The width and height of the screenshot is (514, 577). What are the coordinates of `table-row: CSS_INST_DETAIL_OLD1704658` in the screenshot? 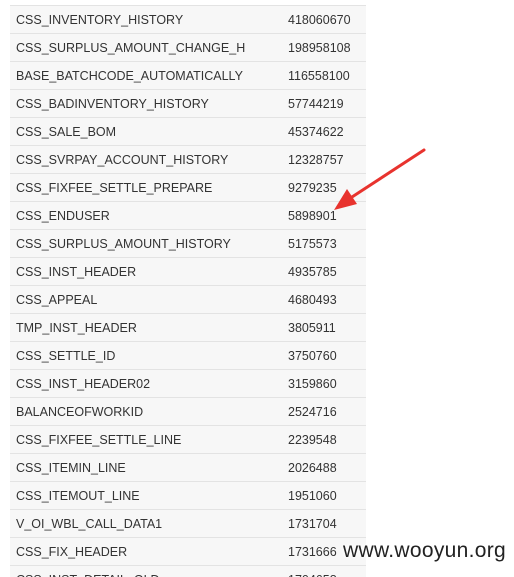 It's located at (188, 571).